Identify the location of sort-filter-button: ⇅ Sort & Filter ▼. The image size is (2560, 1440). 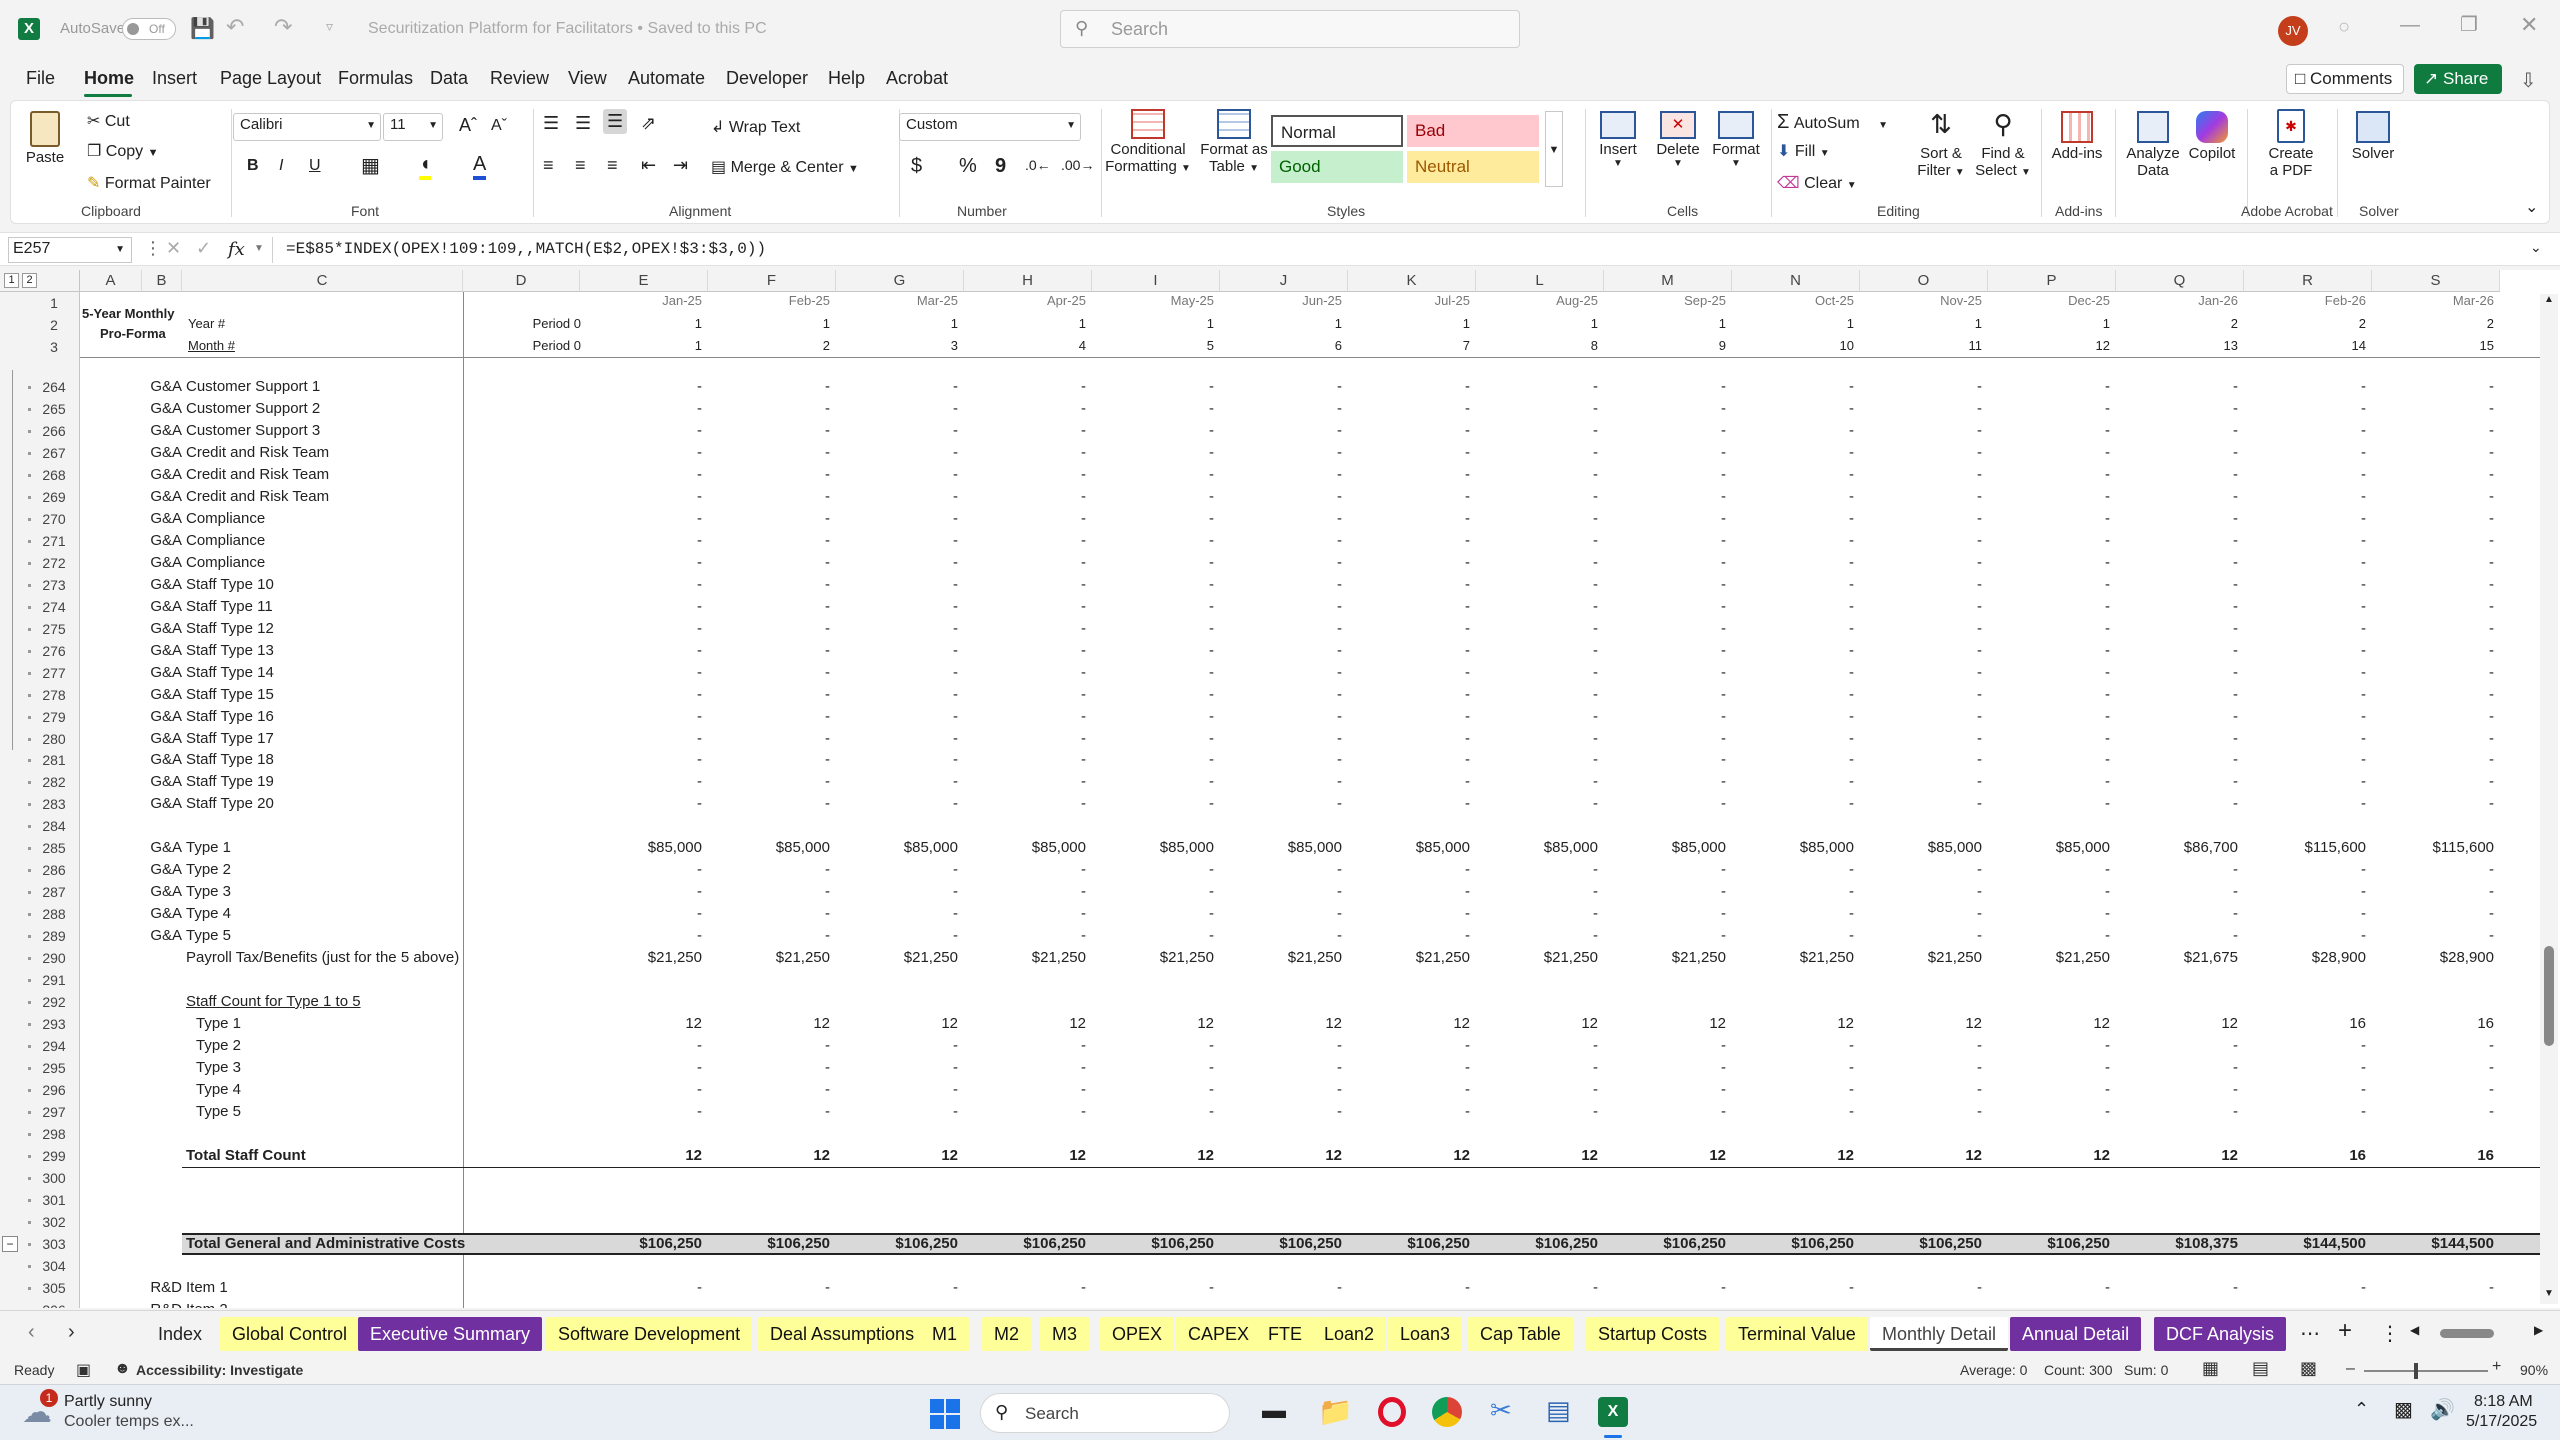
(1941, 144).